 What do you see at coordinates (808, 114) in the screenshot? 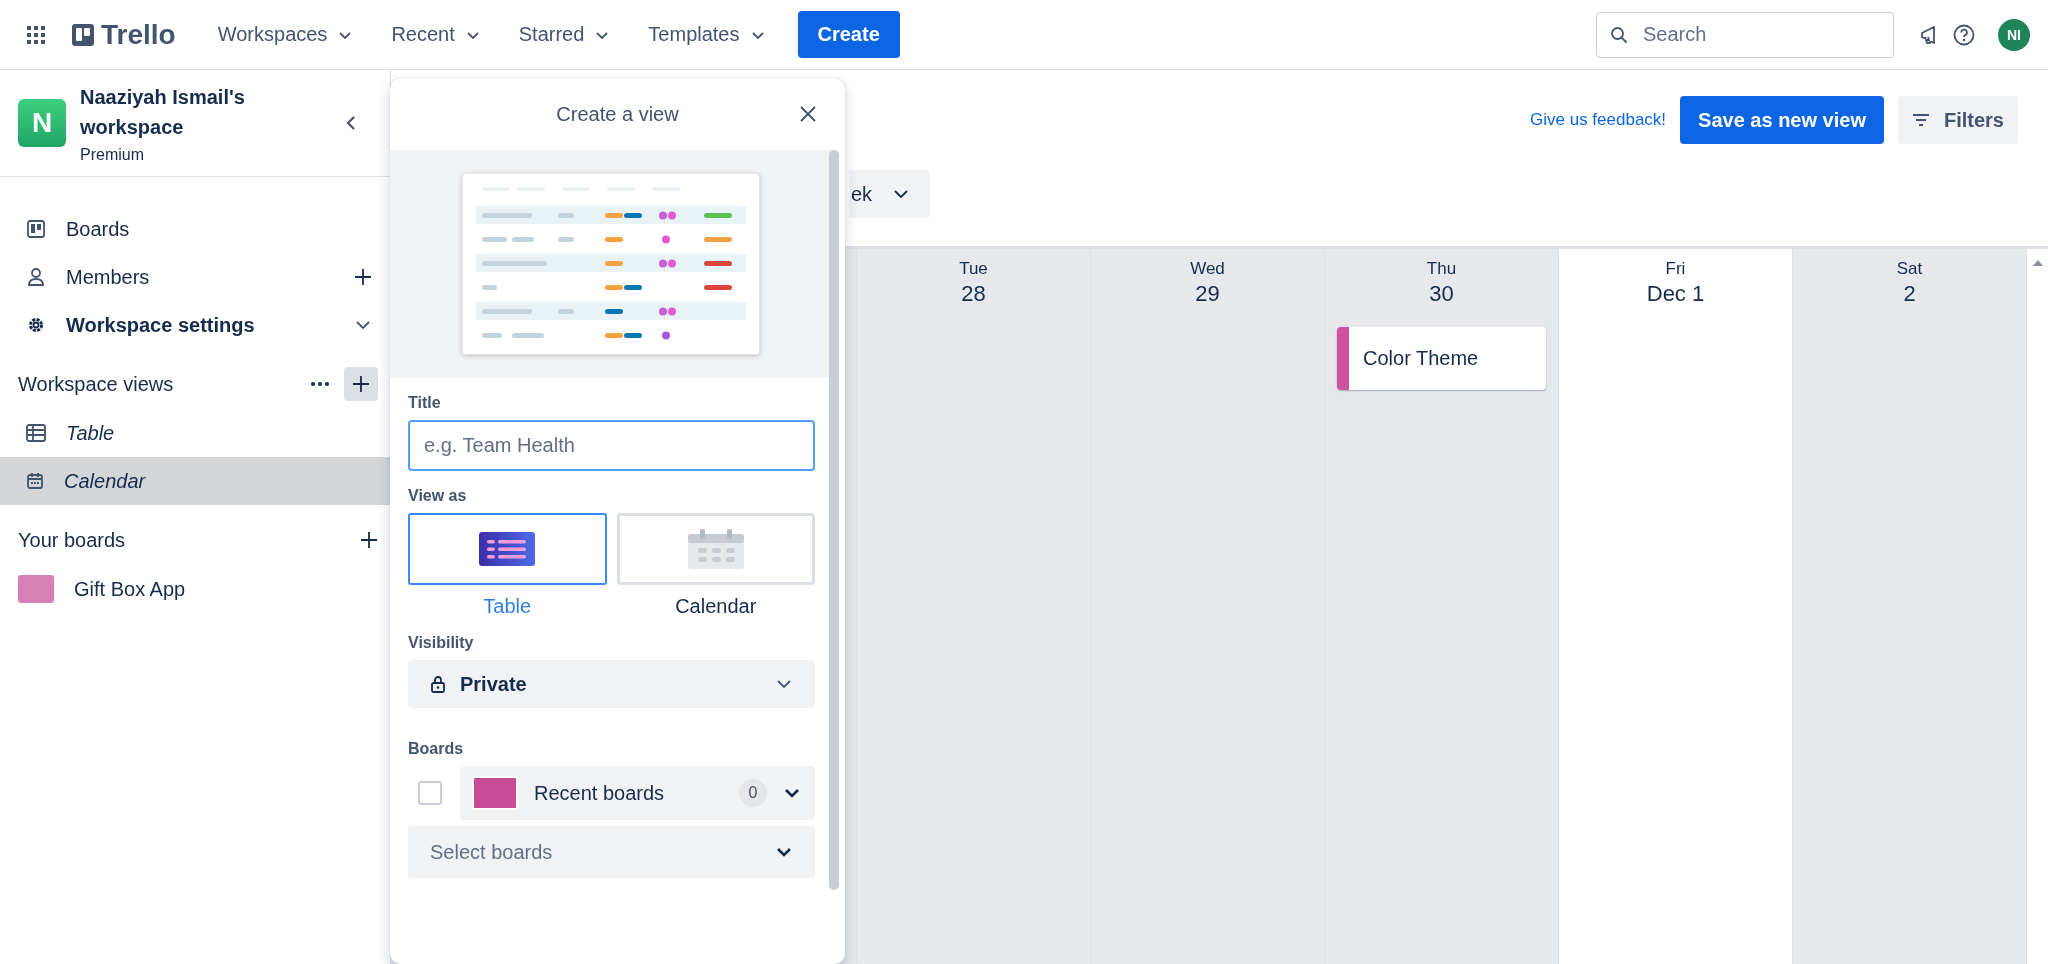
I see `close-icon` at bounding box center [808, 114].